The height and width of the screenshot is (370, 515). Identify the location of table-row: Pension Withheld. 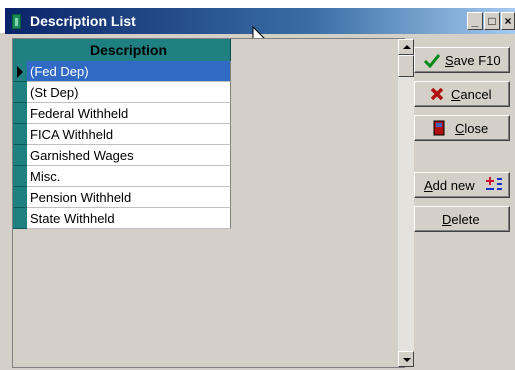
(122, 197).